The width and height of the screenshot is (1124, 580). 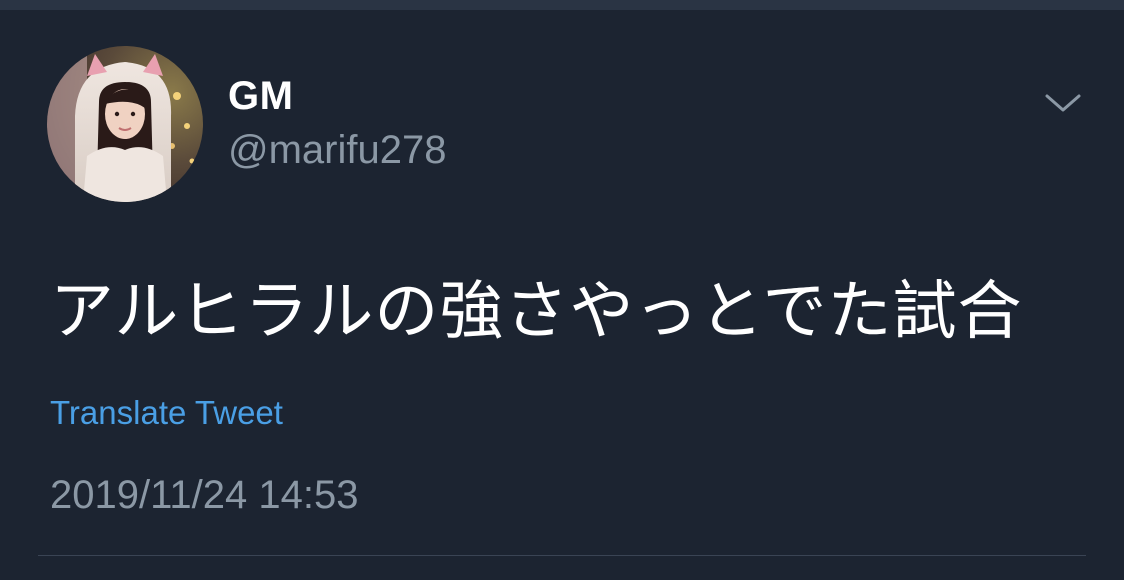 What do you see at coordinates (536, 312) in the screenshot?
I see `tweet-text: アルヒラルの強さやっとでた試合` at bounding box center [536, 312].